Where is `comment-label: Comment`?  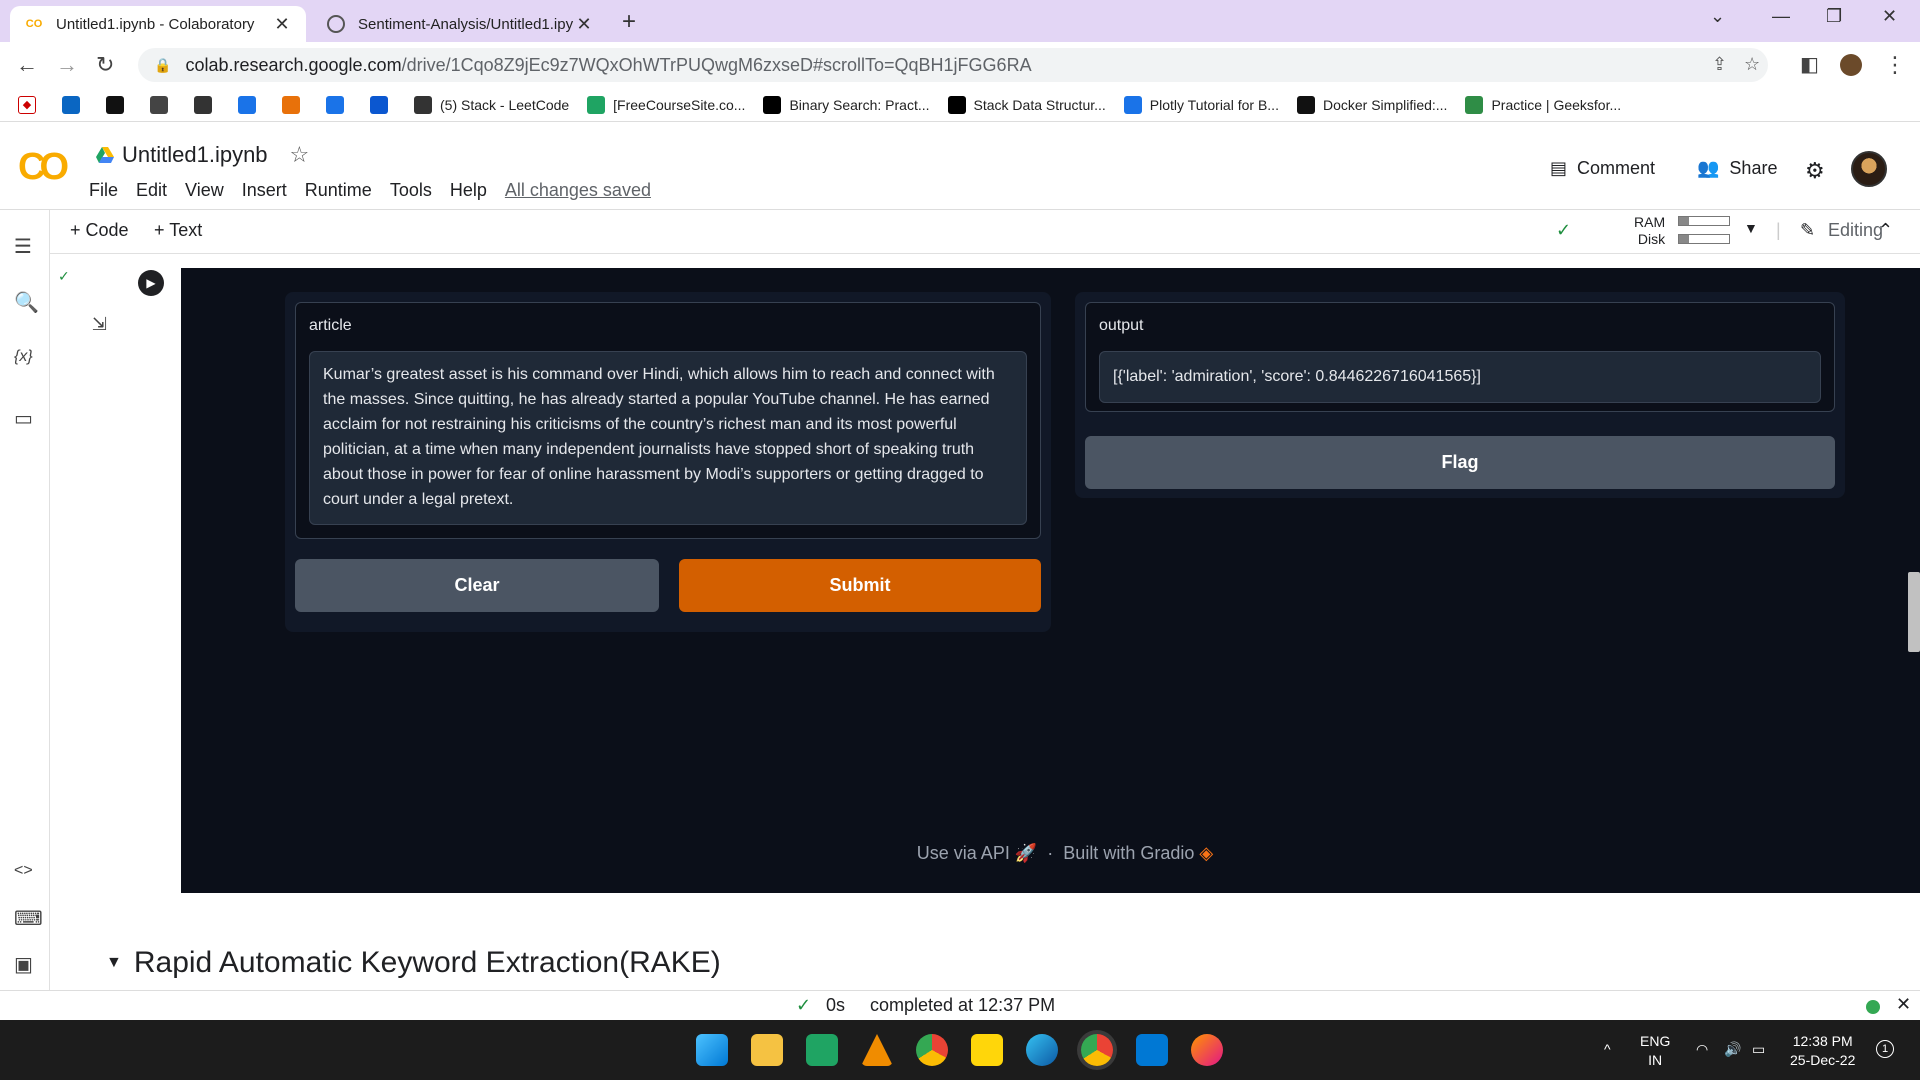 comment-label: Comment is located at coordinates (1616, 168).